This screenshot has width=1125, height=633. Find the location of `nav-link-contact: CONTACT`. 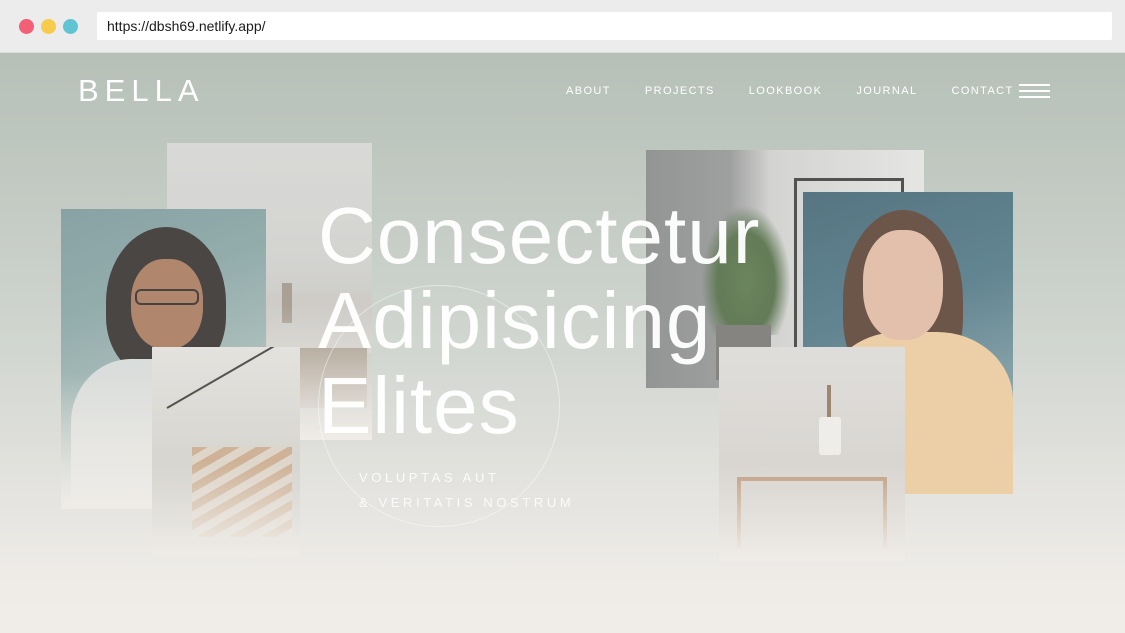

nav-link-contact: CONTACT is located at coordinates (983, 91).